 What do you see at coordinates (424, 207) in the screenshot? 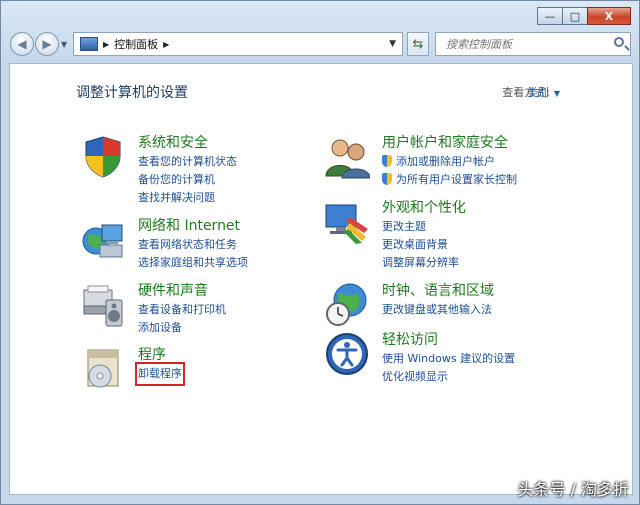
I see `category-title: 外观和个性化` at bounding box center [424, 207].